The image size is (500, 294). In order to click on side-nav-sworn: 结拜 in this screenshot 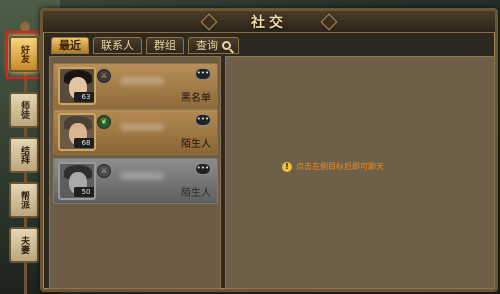, I will do `click(24, 155)`.